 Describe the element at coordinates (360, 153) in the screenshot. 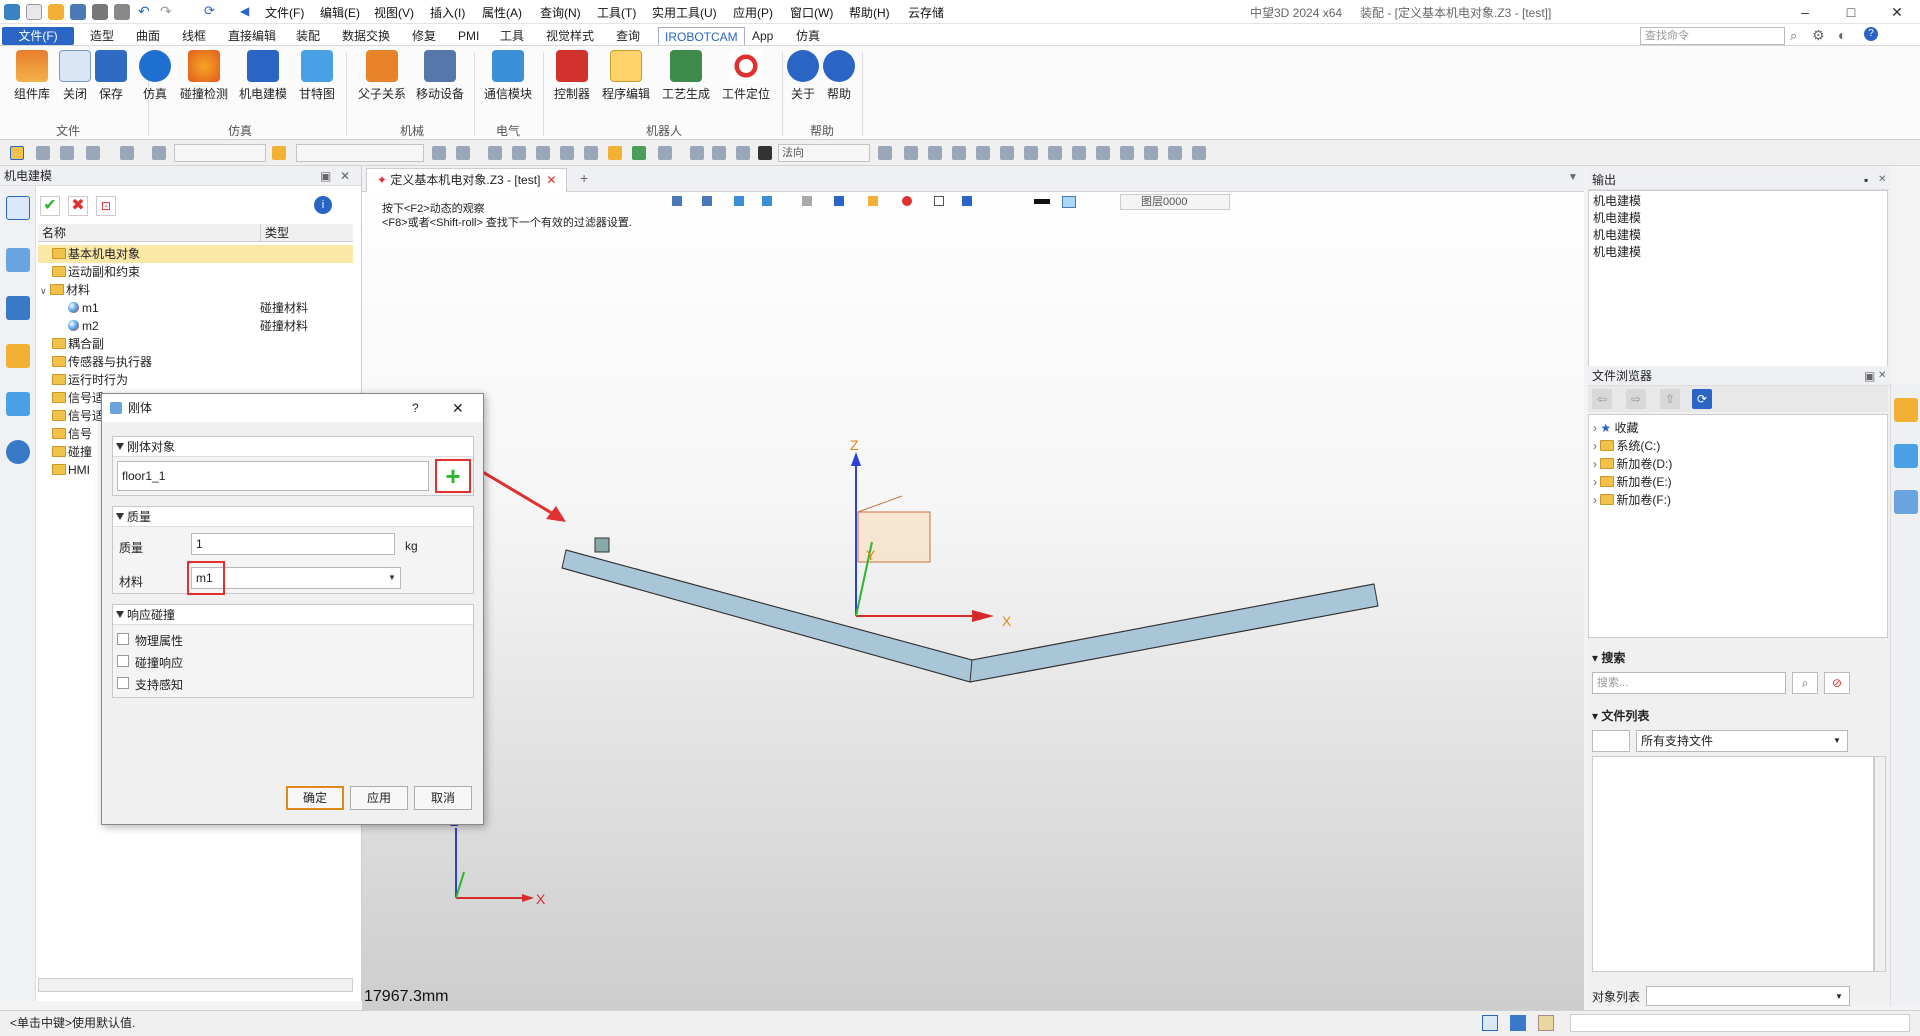

I see `filter-combo` at that location.